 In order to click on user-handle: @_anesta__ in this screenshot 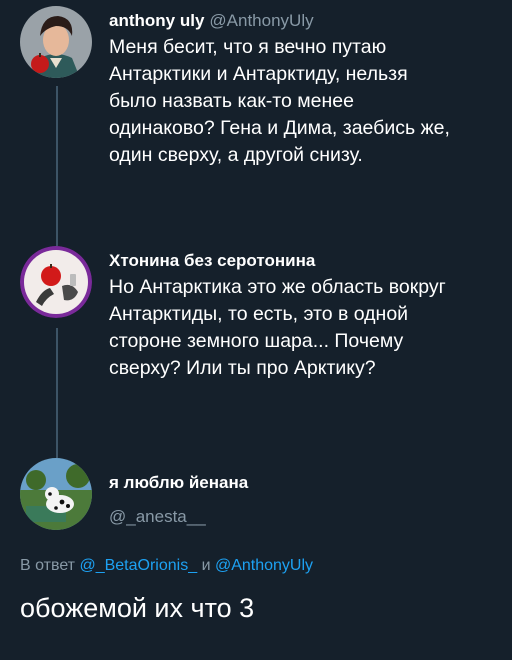, I will do `click(157, 516)`.